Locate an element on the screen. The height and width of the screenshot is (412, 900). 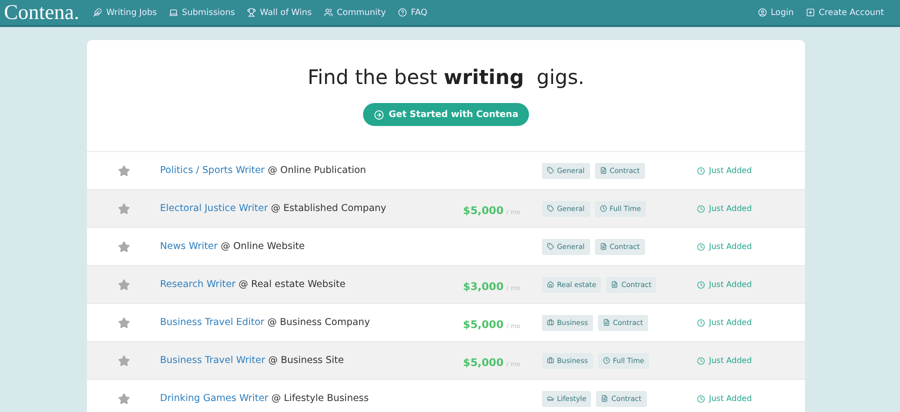
salary: $3,000 is located at coordinates (483, 287).